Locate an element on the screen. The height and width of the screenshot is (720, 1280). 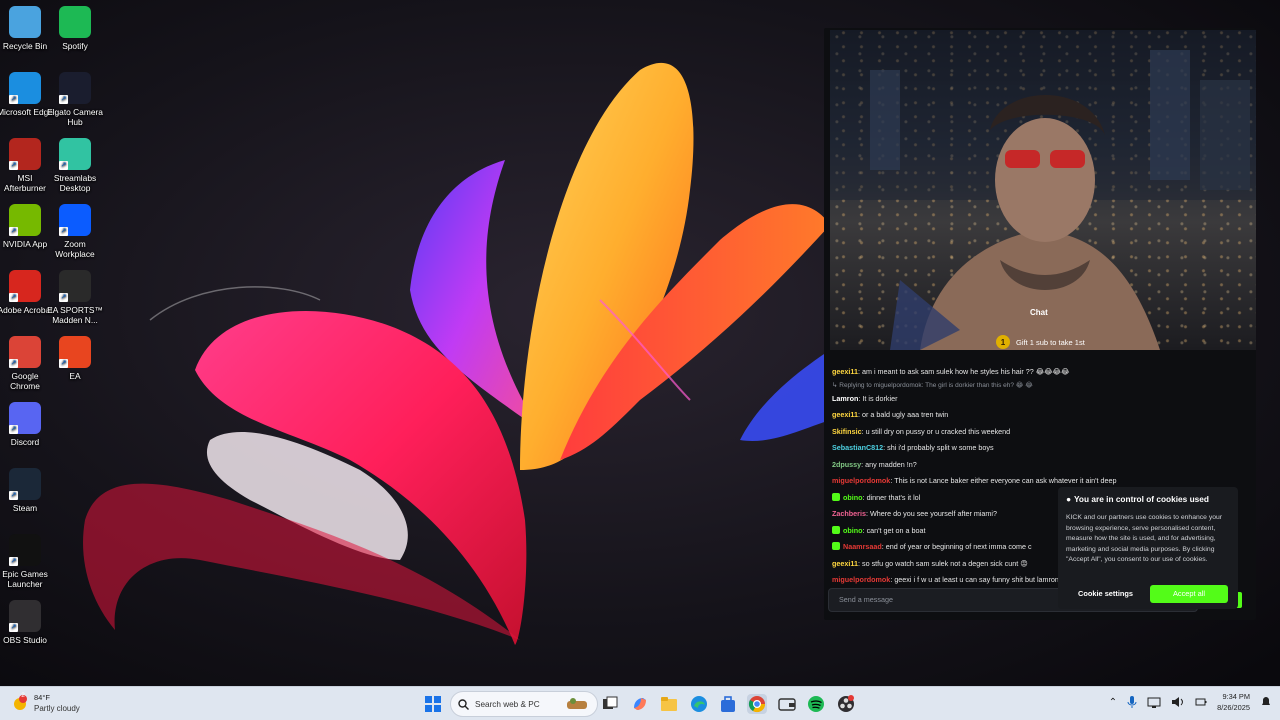
desktop-icon-label: Streamlabs Desktop is located at coordinates (75, 183).